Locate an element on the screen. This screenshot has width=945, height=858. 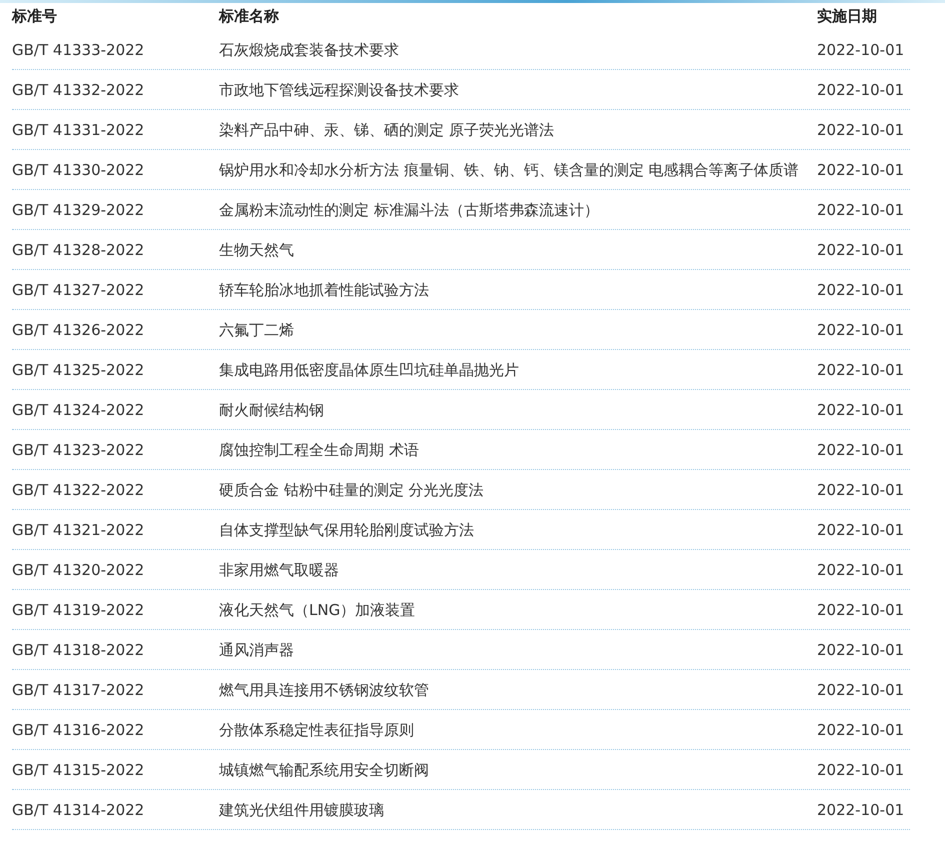
table-cell-text: 液化天然气（LNG）加液装置 is located at coordinates (317, 610).